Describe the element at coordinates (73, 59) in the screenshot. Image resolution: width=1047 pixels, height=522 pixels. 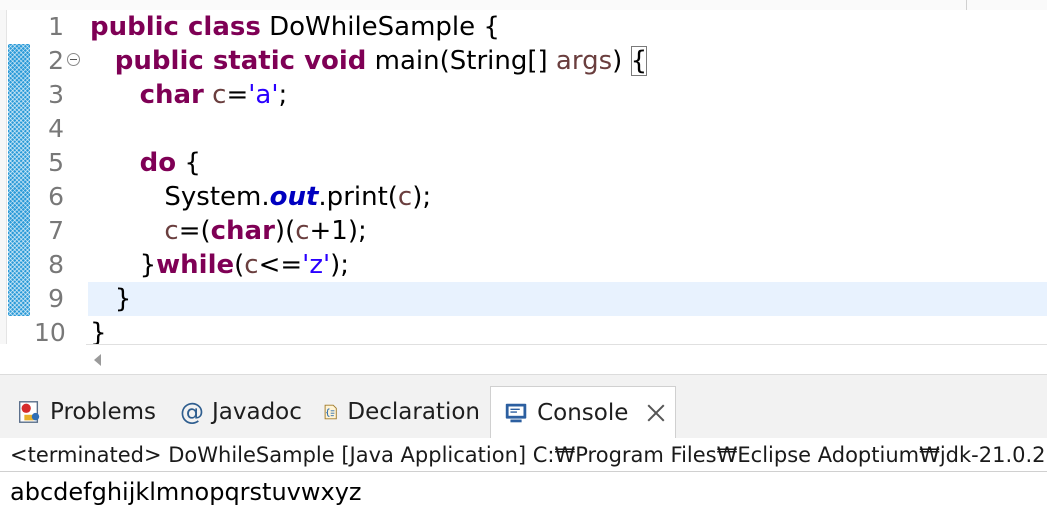
I see `fold-collapse-icon` at that location.